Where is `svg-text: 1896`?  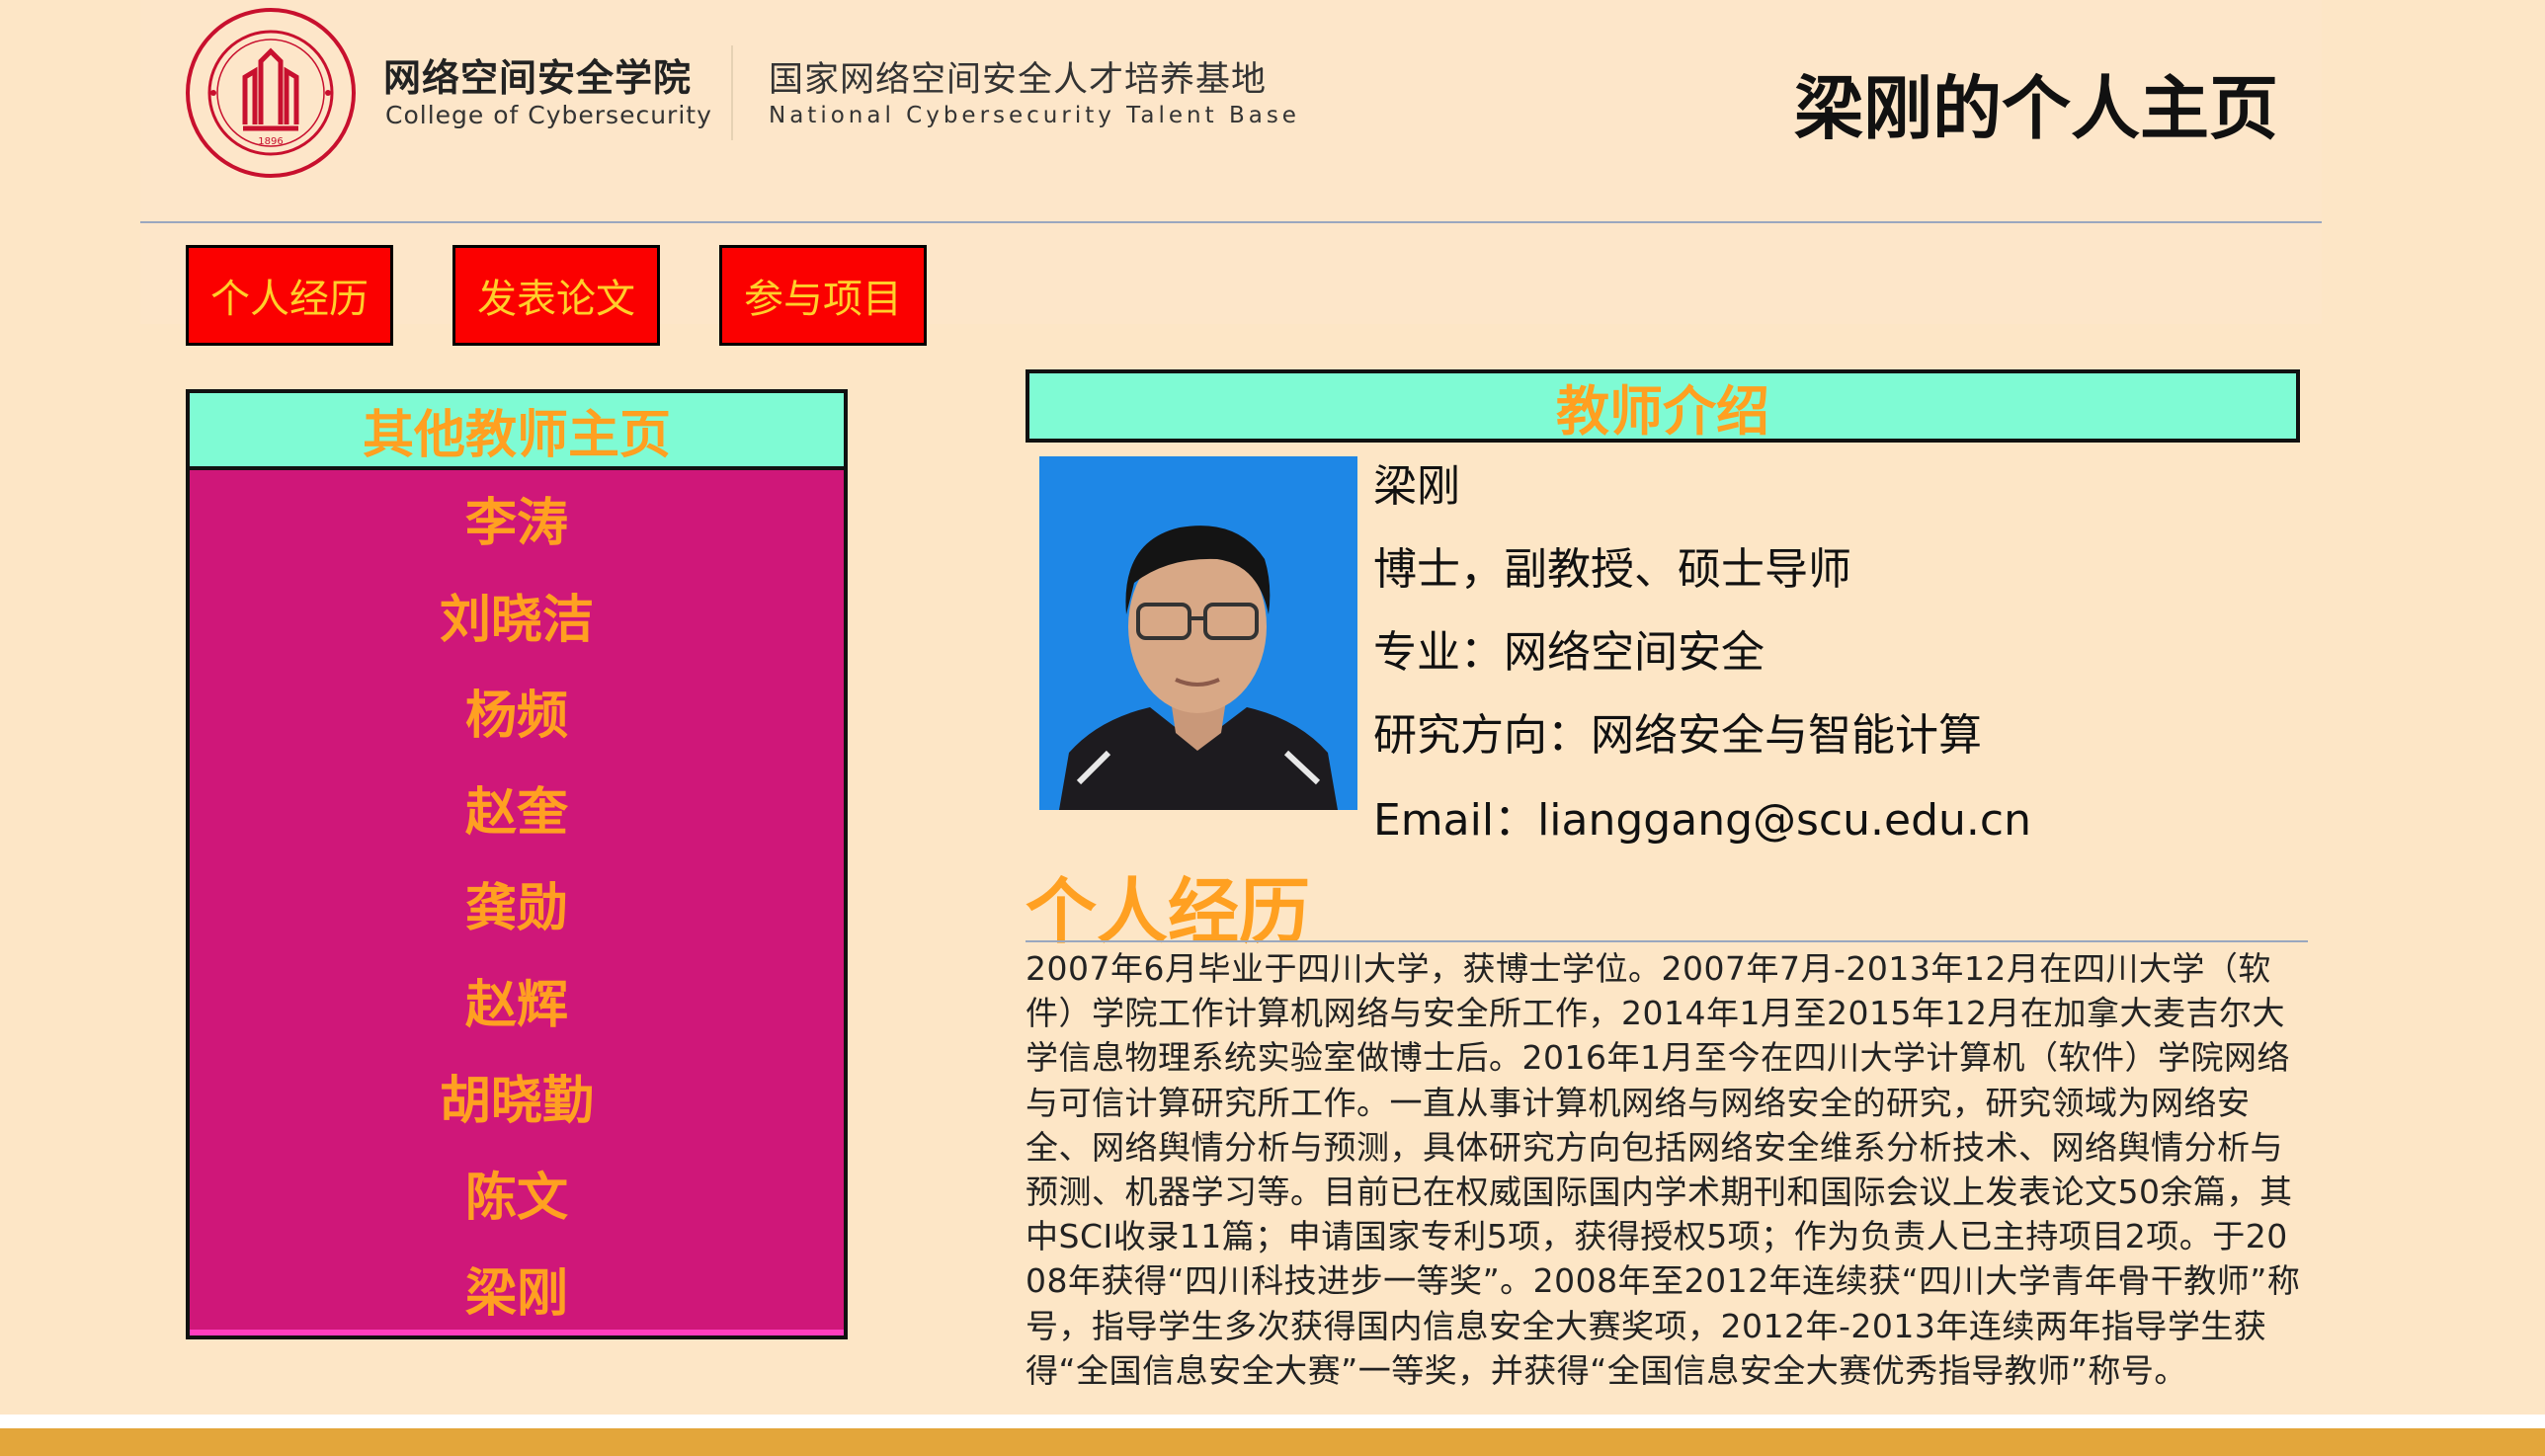 svg-text: 1896 is located at coordinates (270, 141).